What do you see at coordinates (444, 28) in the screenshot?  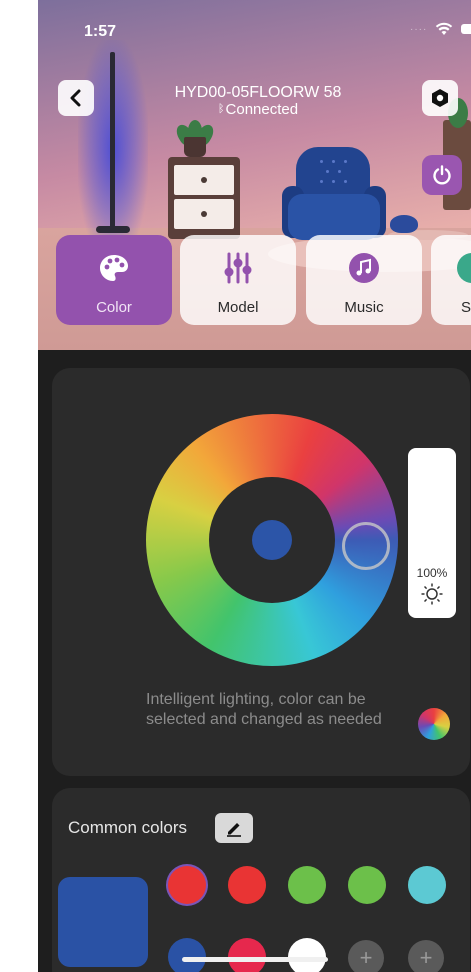 I see `wifi-icon` at bounding box center [444, 28].